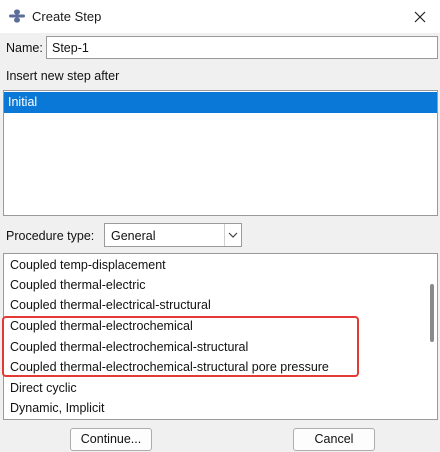 The image size is (440, 452). Describe the element at coordinates (17, 16) in the screenshot. I see `app-icon` at that location.